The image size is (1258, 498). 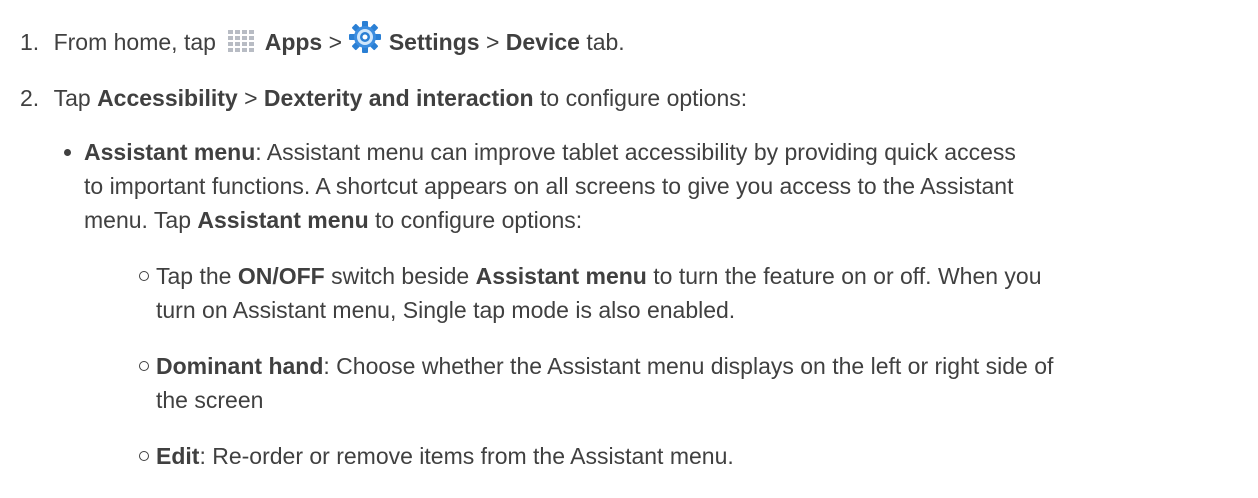 What do you see at coordinates (240, 366) in the screenshot?
I see `dominant-hand-label: Dominant hand` at bounding box center [240, 366].